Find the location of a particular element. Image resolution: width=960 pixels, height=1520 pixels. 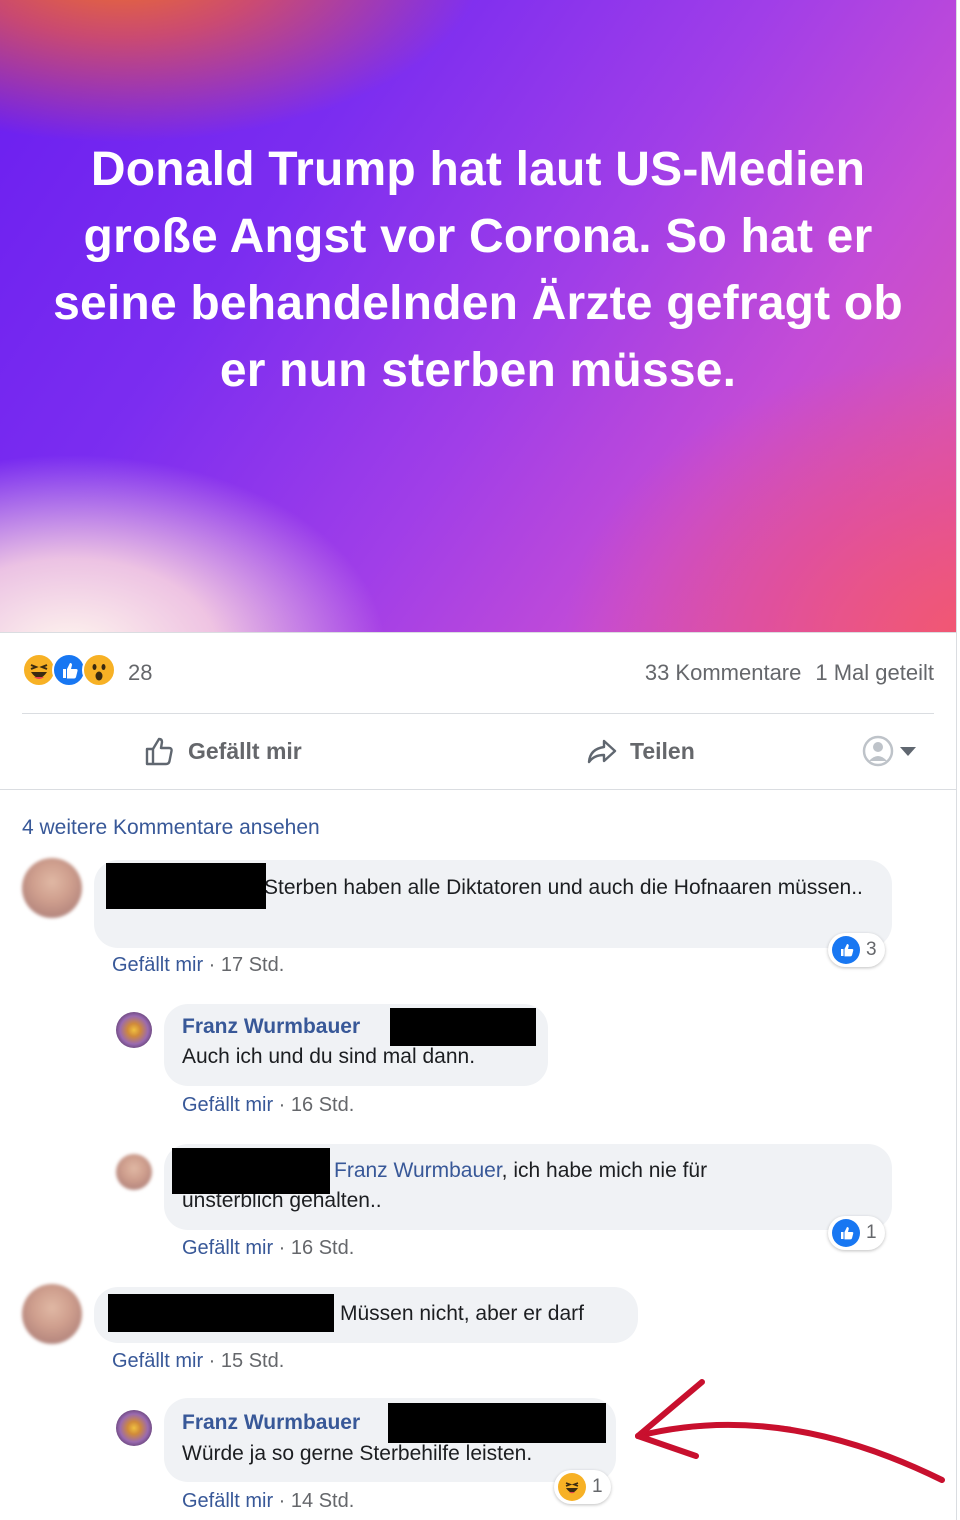

view-more-comments-link: 4 weitere Kommentare ansehen is located at coordinates (171, 828).